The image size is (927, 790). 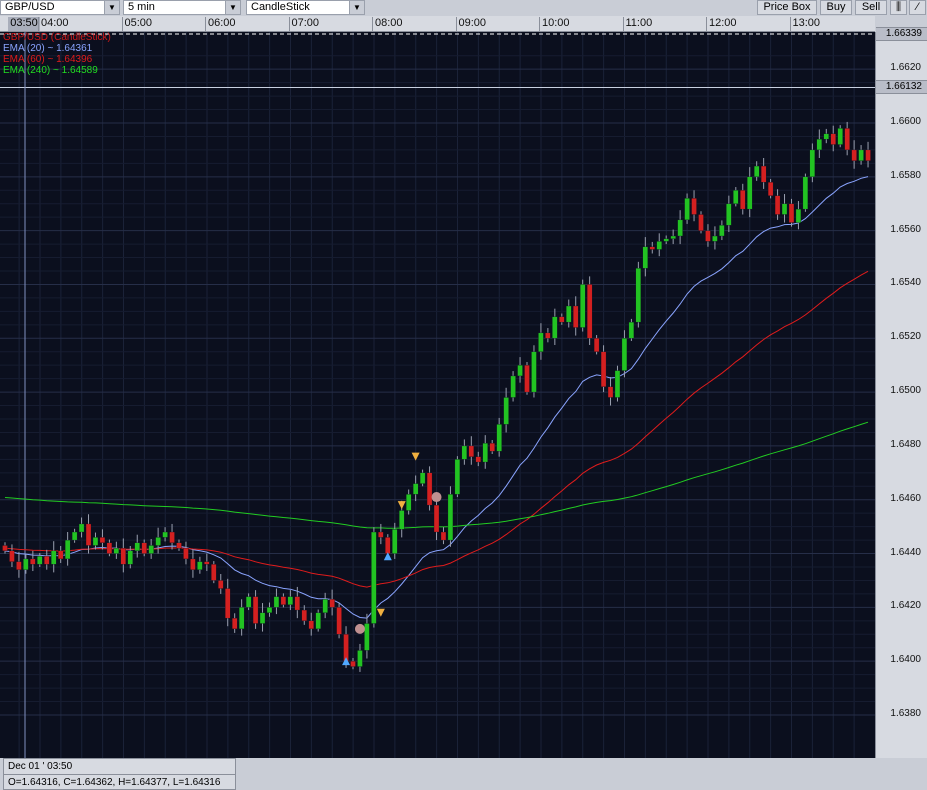 What do you see at coordinates (917, 7) in the screenshot?
I see `line-icon: ⁄` at bounding box center [917, 7].